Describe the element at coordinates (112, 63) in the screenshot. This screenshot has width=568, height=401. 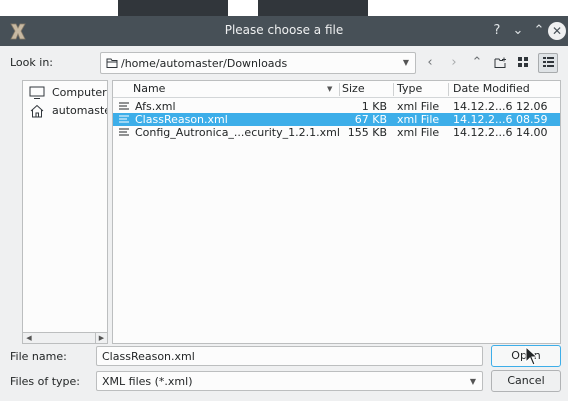
I see `folder-icon` at that location.